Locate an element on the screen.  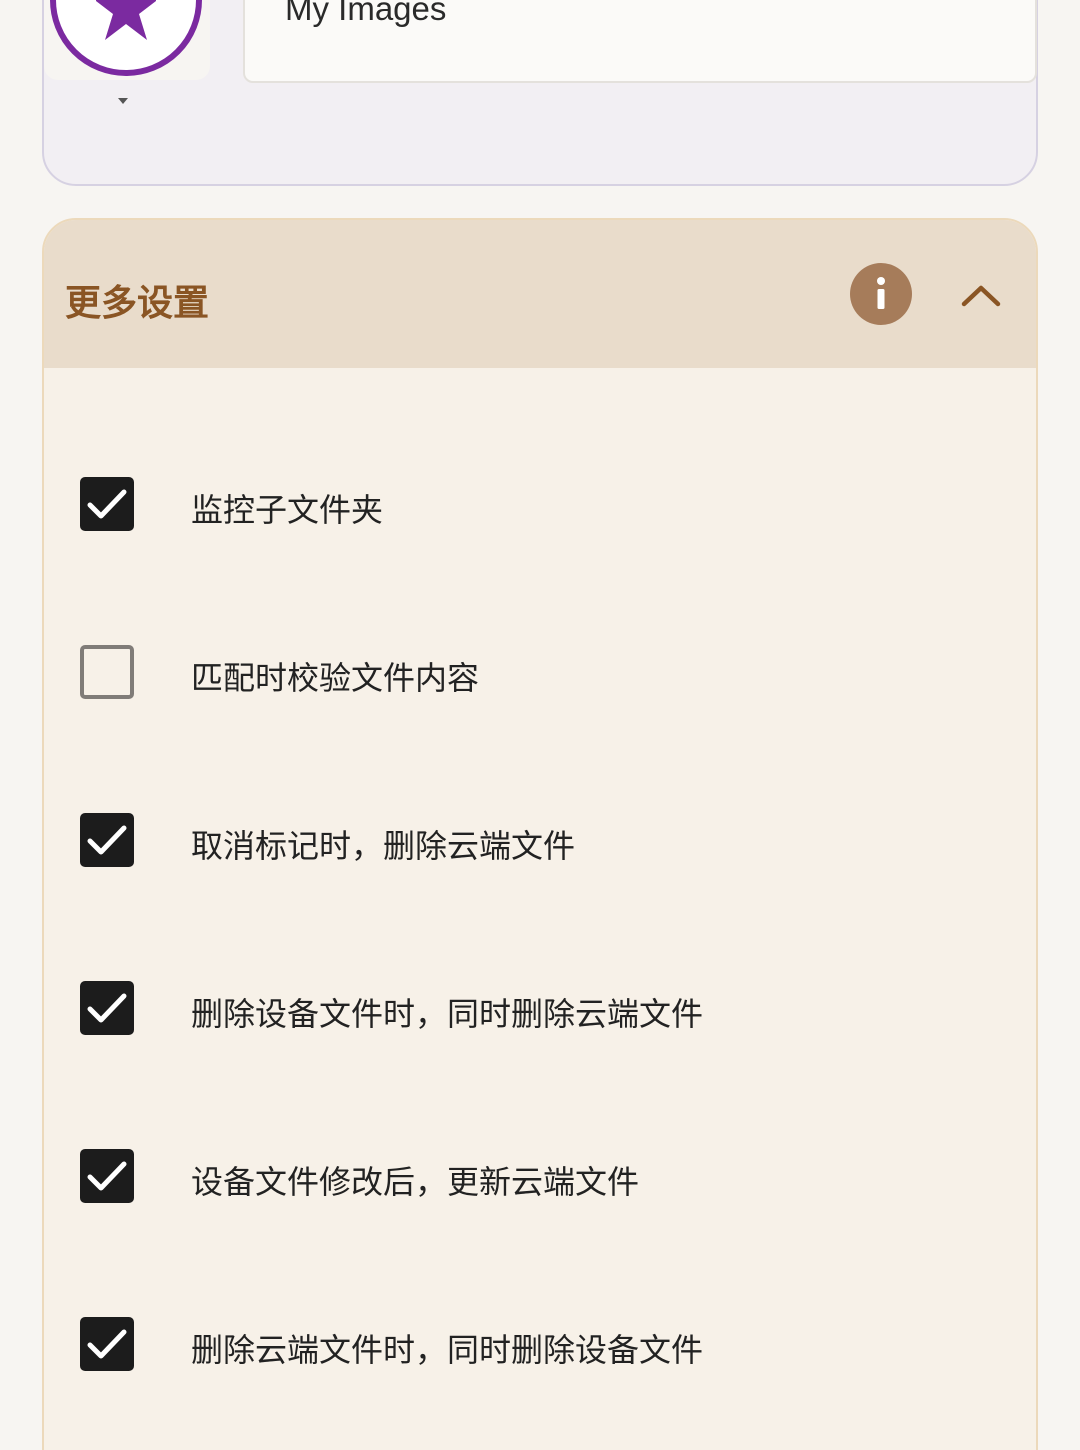
collapse-button is located at coordinates (981, 294).